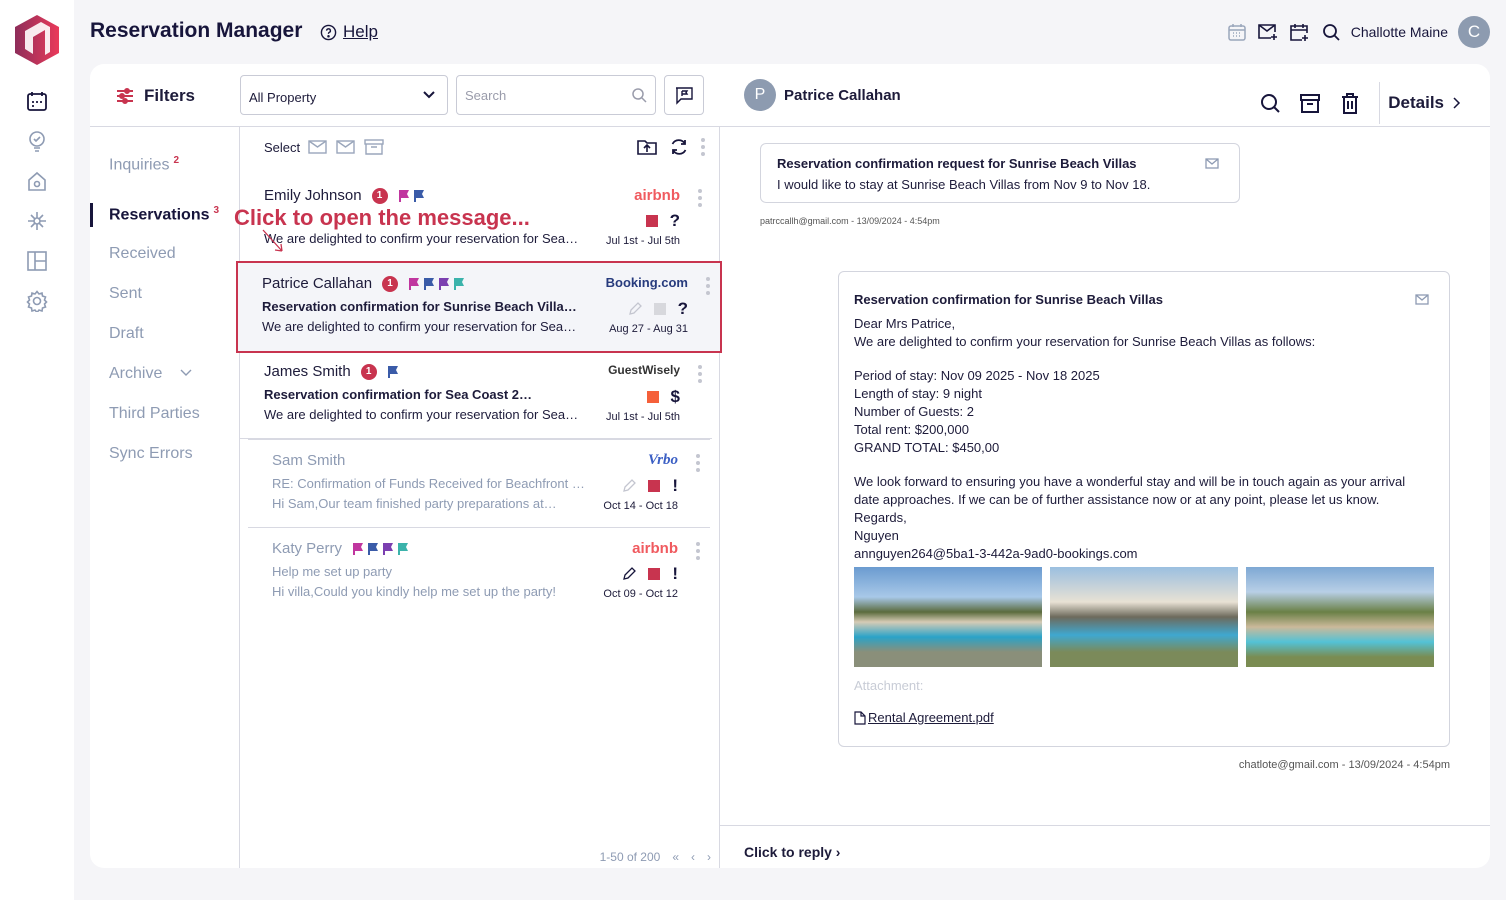  Describe the element at coordinates (37, 101) in the screenshot. I see `calendar-icon` at that location.